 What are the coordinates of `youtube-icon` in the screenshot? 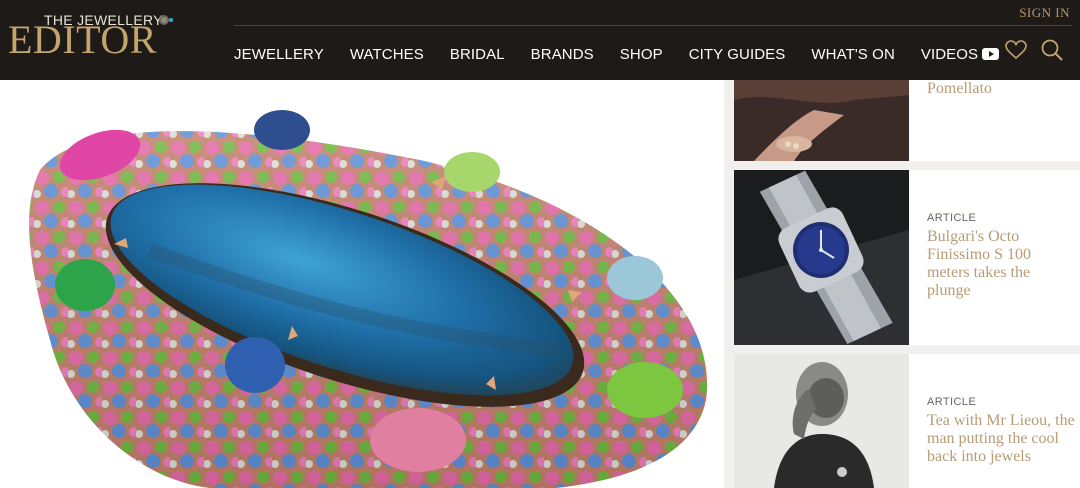 It's located at (991, 54).